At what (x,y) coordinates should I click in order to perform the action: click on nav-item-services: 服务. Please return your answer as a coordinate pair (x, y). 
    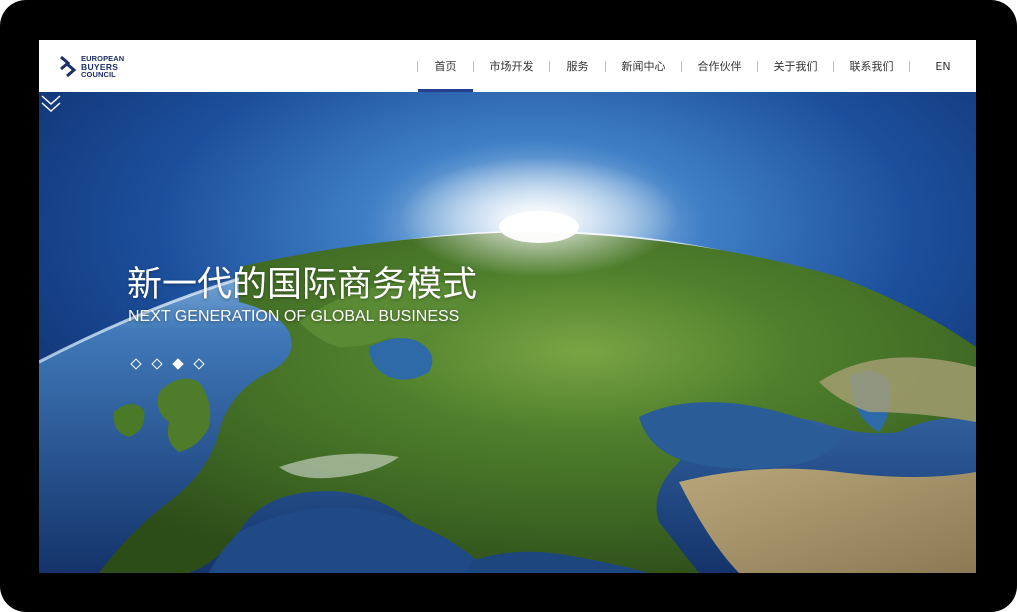
    Looking at the image, I should click on (577, 66).